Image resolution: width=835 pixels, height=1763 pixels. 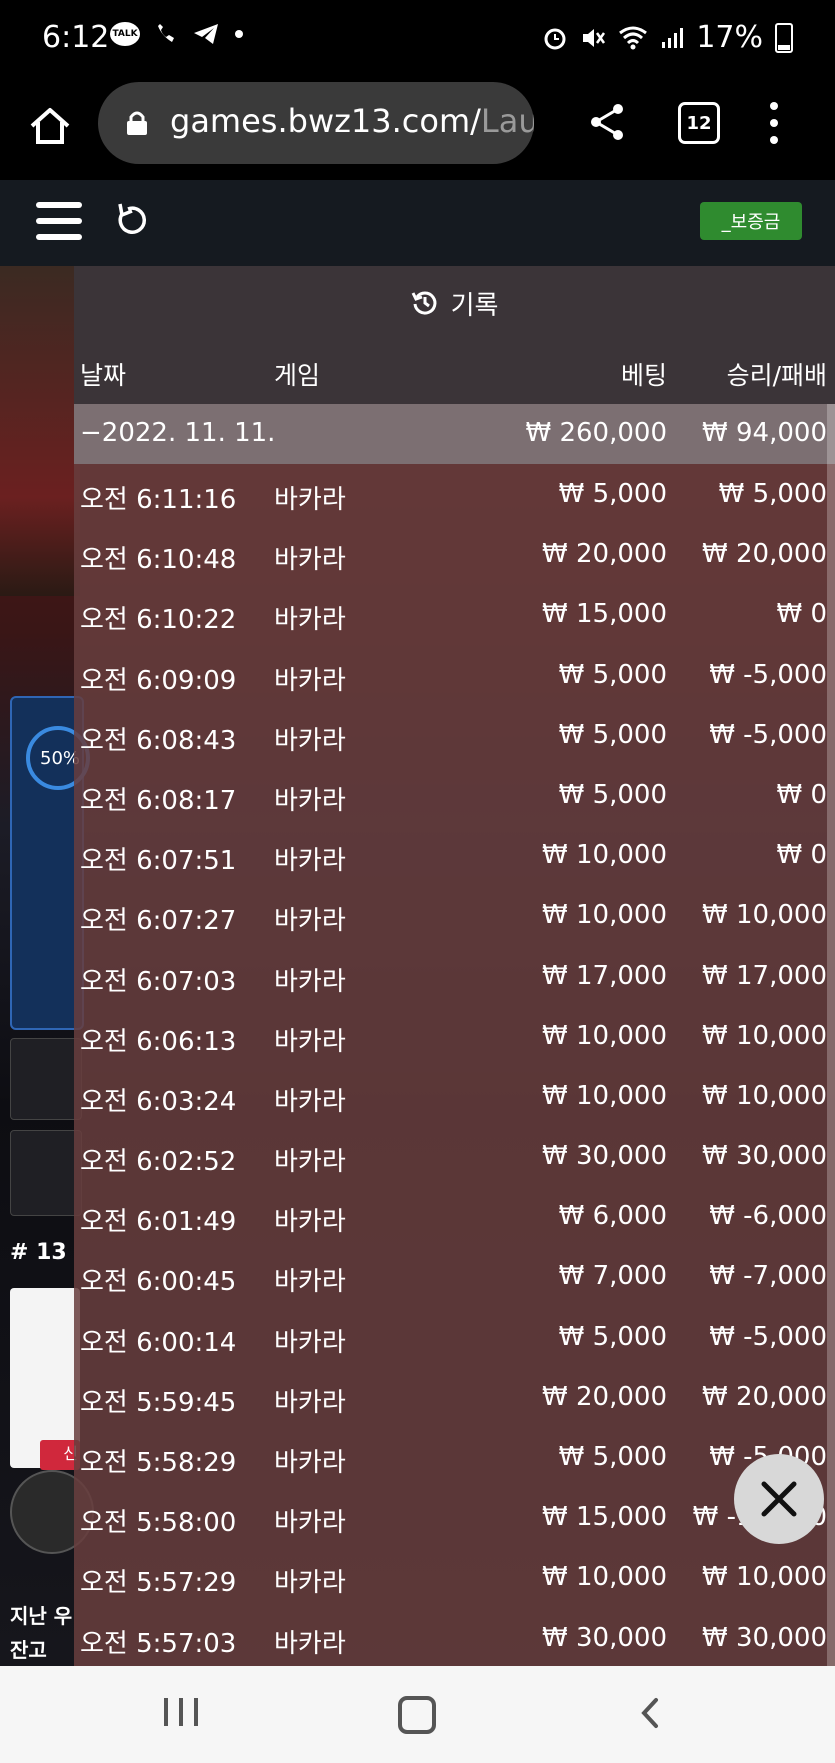 I want to click on history-icon, so click(x=424, y=303).